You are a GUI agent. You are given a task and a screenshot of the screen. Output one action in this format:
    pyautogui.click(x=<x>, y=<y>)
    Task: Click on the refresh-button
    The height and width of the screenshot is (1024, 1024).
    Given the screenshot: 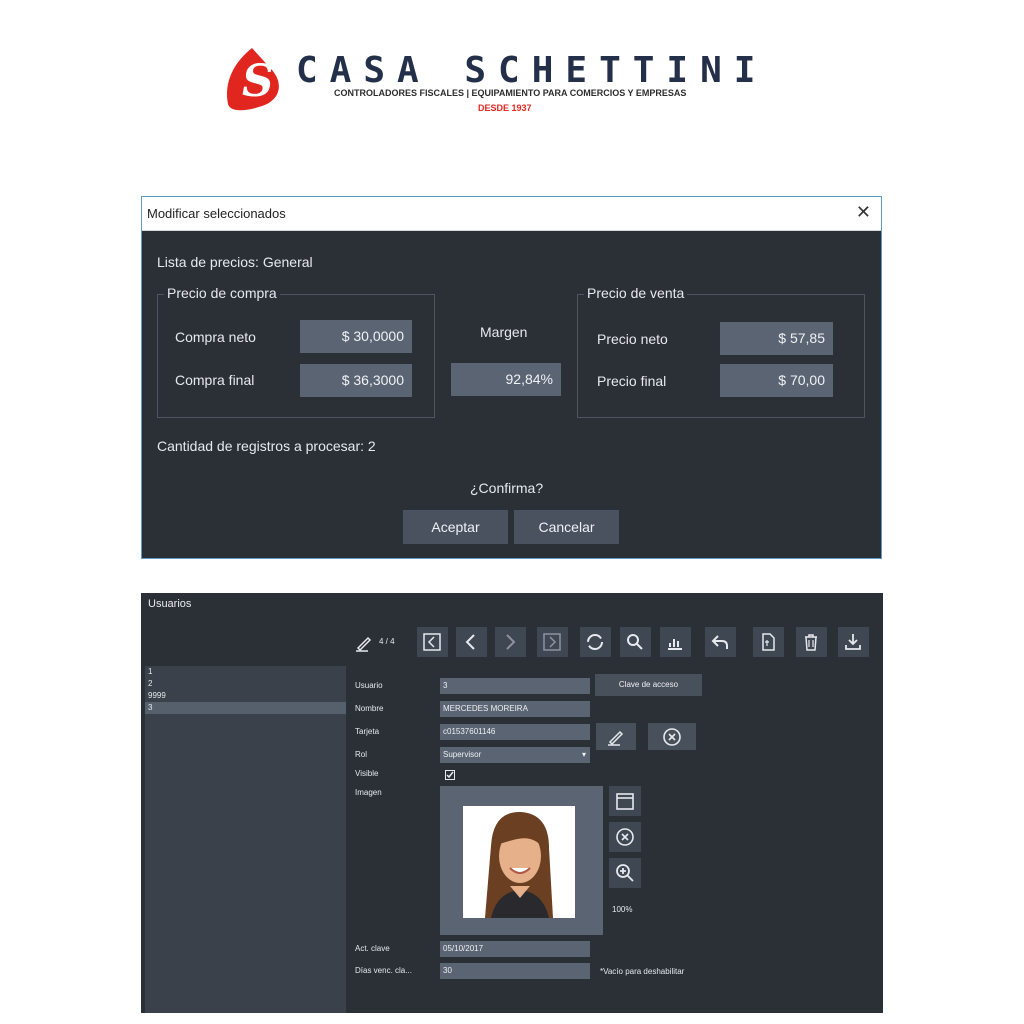 What is the action you would take?
    pyautogui.click(x=595, y=642)
    